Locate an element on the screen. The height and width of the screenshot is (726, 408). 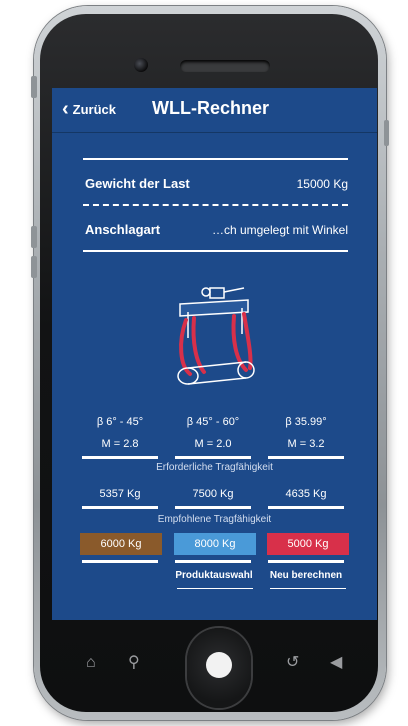
weight-label: Gewicht der Last is located at coordinates (137, 183).